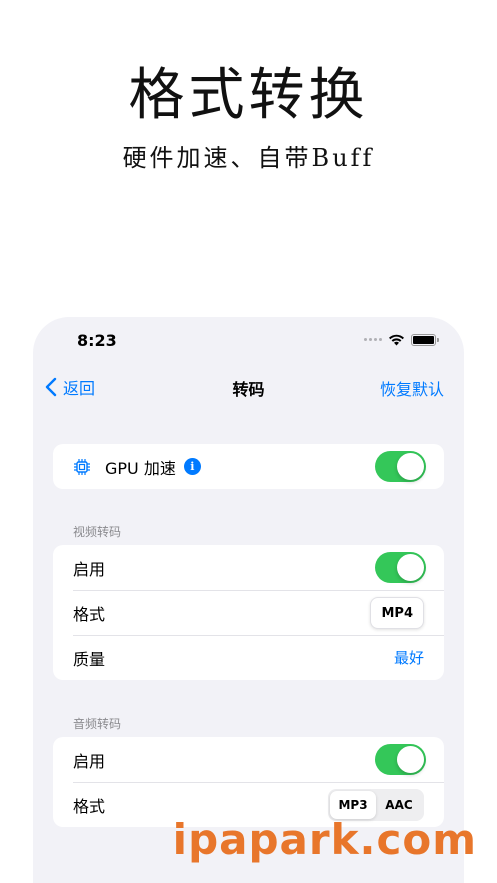 The image size is (497, 883). What do you see at coordinates (324, 839) in the screenshot?
I see `watermark-logo: ipapark.com` at bounding box center [324, 839].